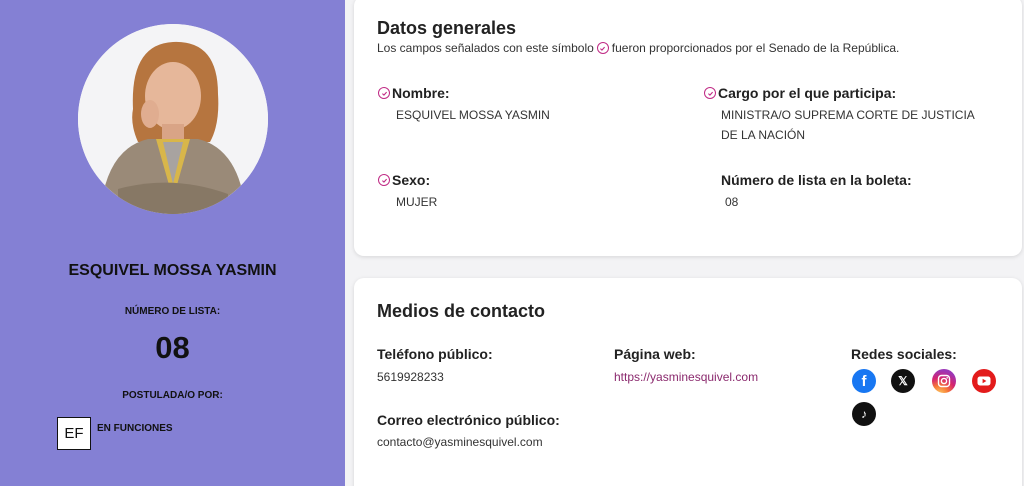 The width and height of the screenshot is (1024, 486). I want to click on x-icon: 𝕏, so click(903, 381).